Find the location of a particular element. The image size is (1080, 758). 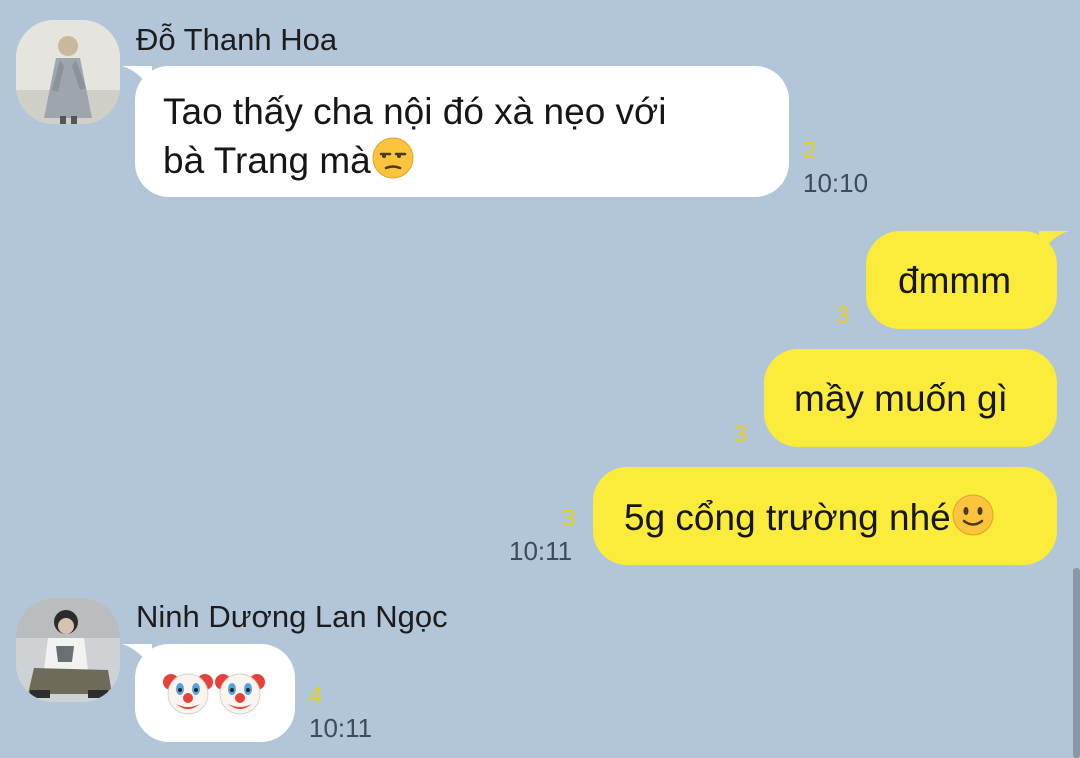

message-bubble: 5g cổng trường nhé is located at coordinates (825, 516).